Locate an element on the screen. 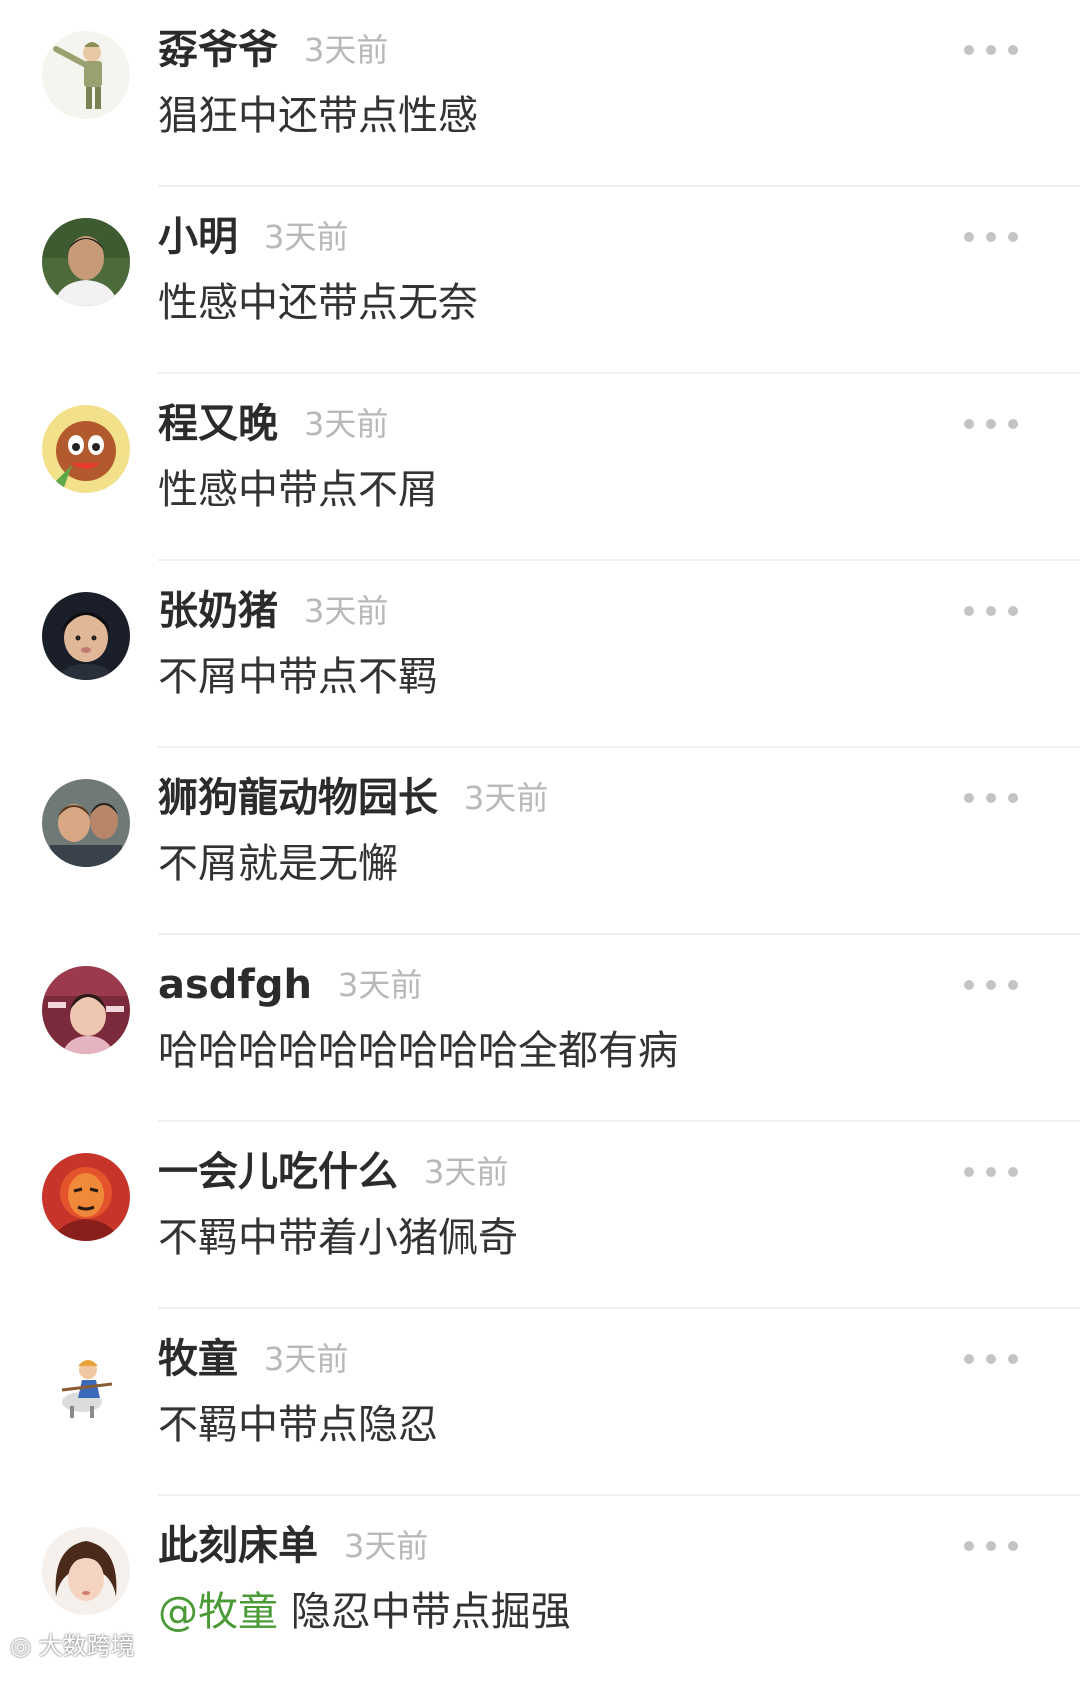 This screenshot has width=1080, height=1683. comment-author: asdfgh 3天前 is located at coordinates (290, 985).